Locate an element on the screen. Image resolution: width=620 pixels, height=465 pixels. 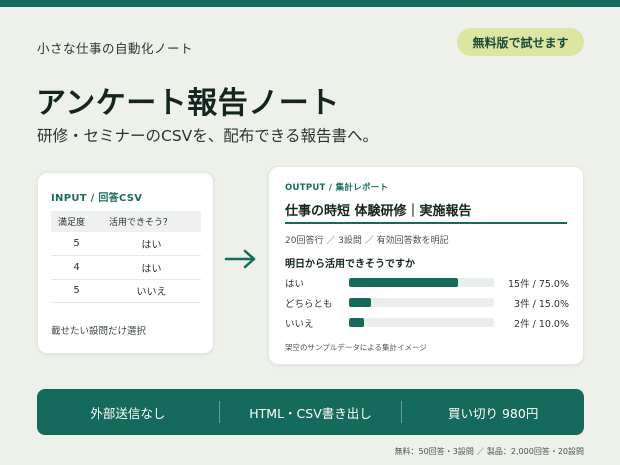
table-cell: 4 is located at coordinates (76, 267).